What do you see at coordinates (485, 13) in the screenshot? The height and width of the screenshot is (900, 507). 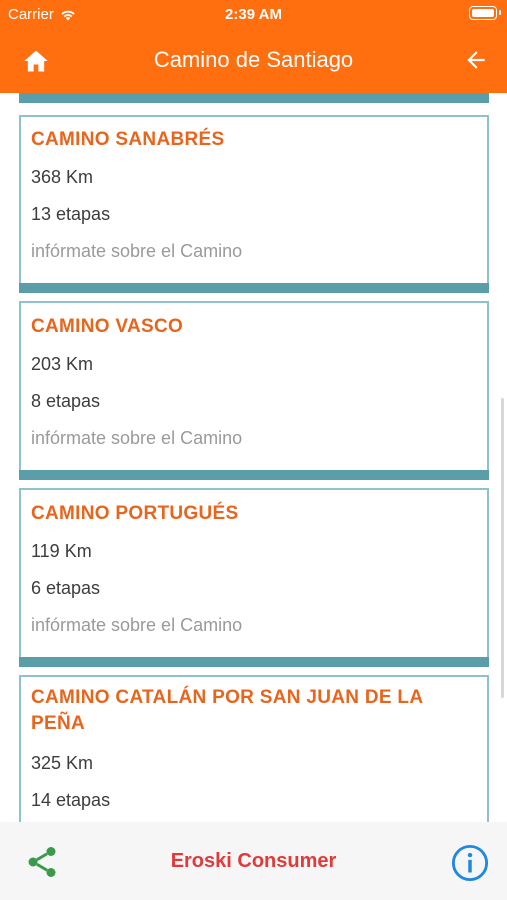 I see `battery-icon` at bounding box center [485, 13].